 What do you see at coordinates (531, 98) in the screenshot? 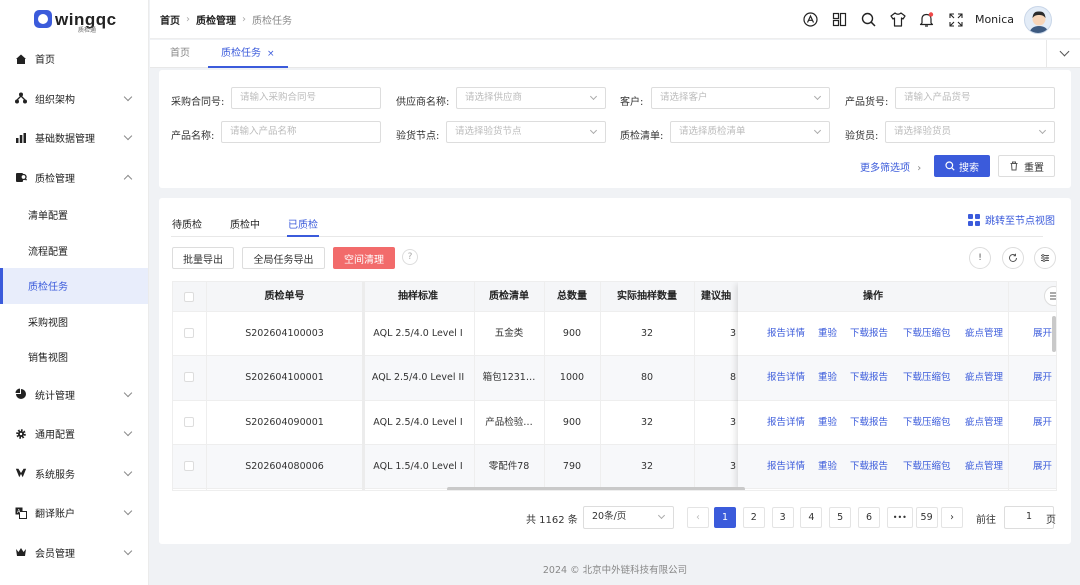
I see `supplier-select: 请选择供应商` at bounding box center [531, 98].